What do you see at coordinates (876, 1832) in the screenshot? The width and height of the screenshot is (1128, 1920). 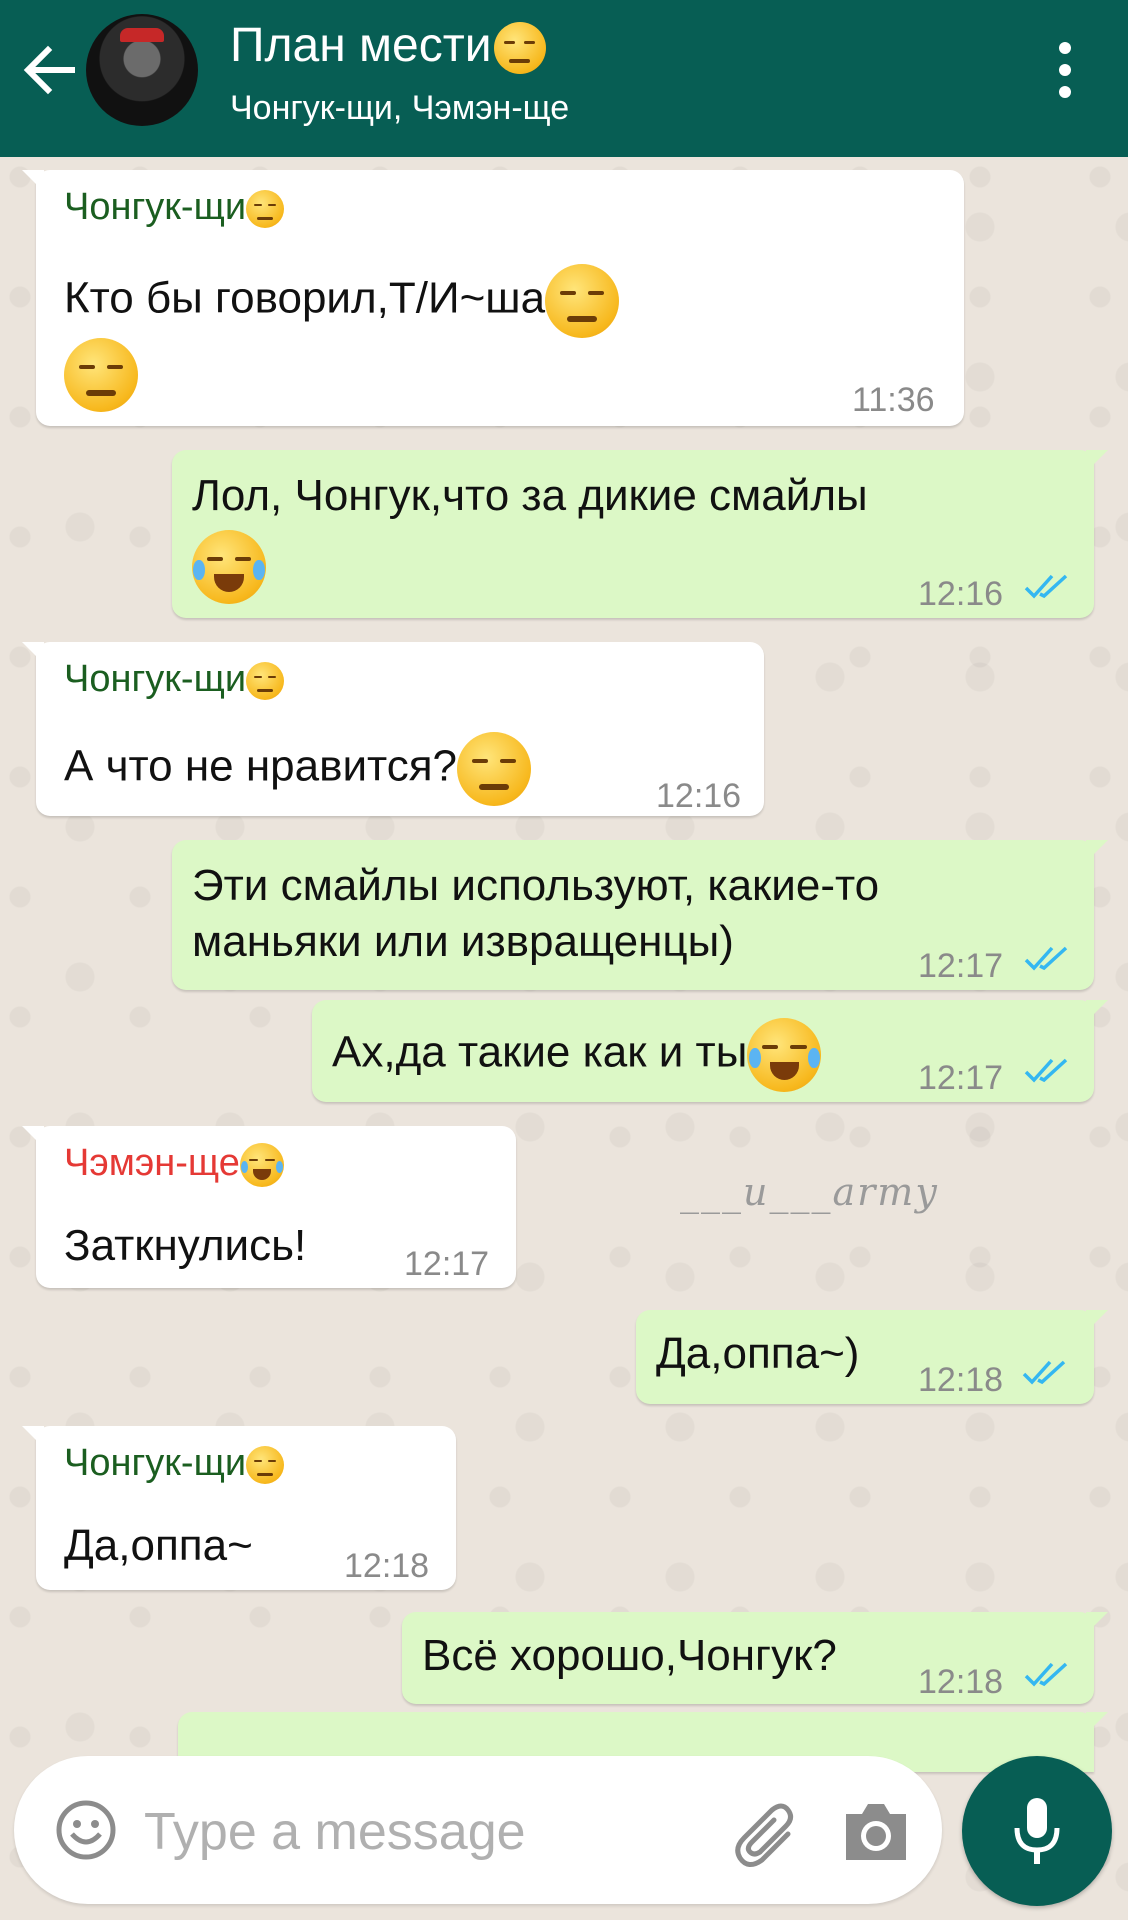 I see `camera-icon` at bounding box center [876, 1832].